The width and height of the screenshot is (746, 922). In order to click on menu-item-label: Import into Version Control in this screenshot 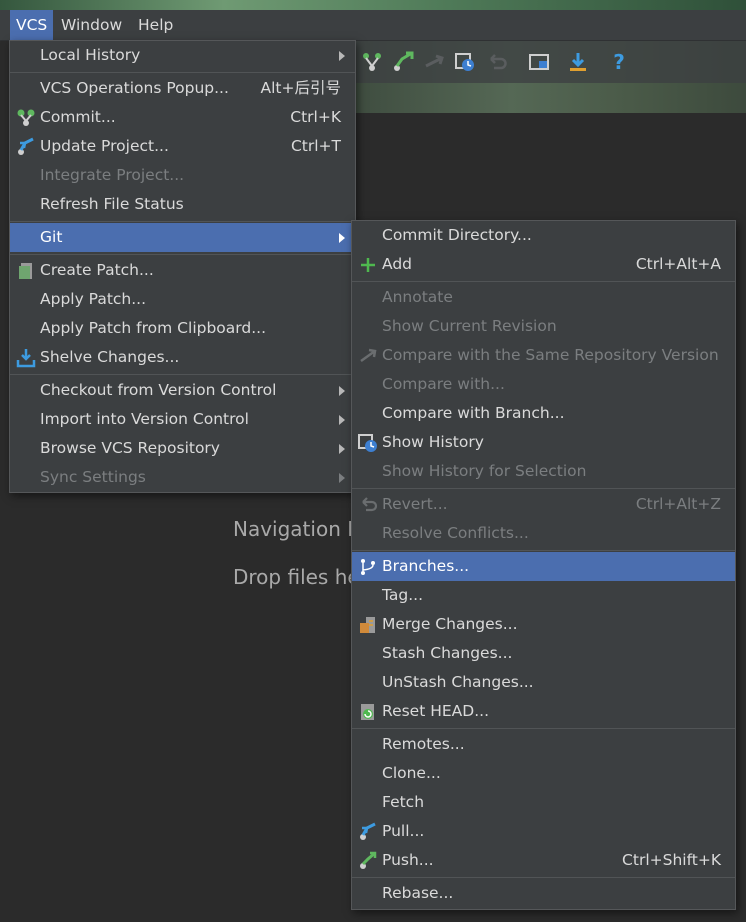, I will do `click(144, 419)`.